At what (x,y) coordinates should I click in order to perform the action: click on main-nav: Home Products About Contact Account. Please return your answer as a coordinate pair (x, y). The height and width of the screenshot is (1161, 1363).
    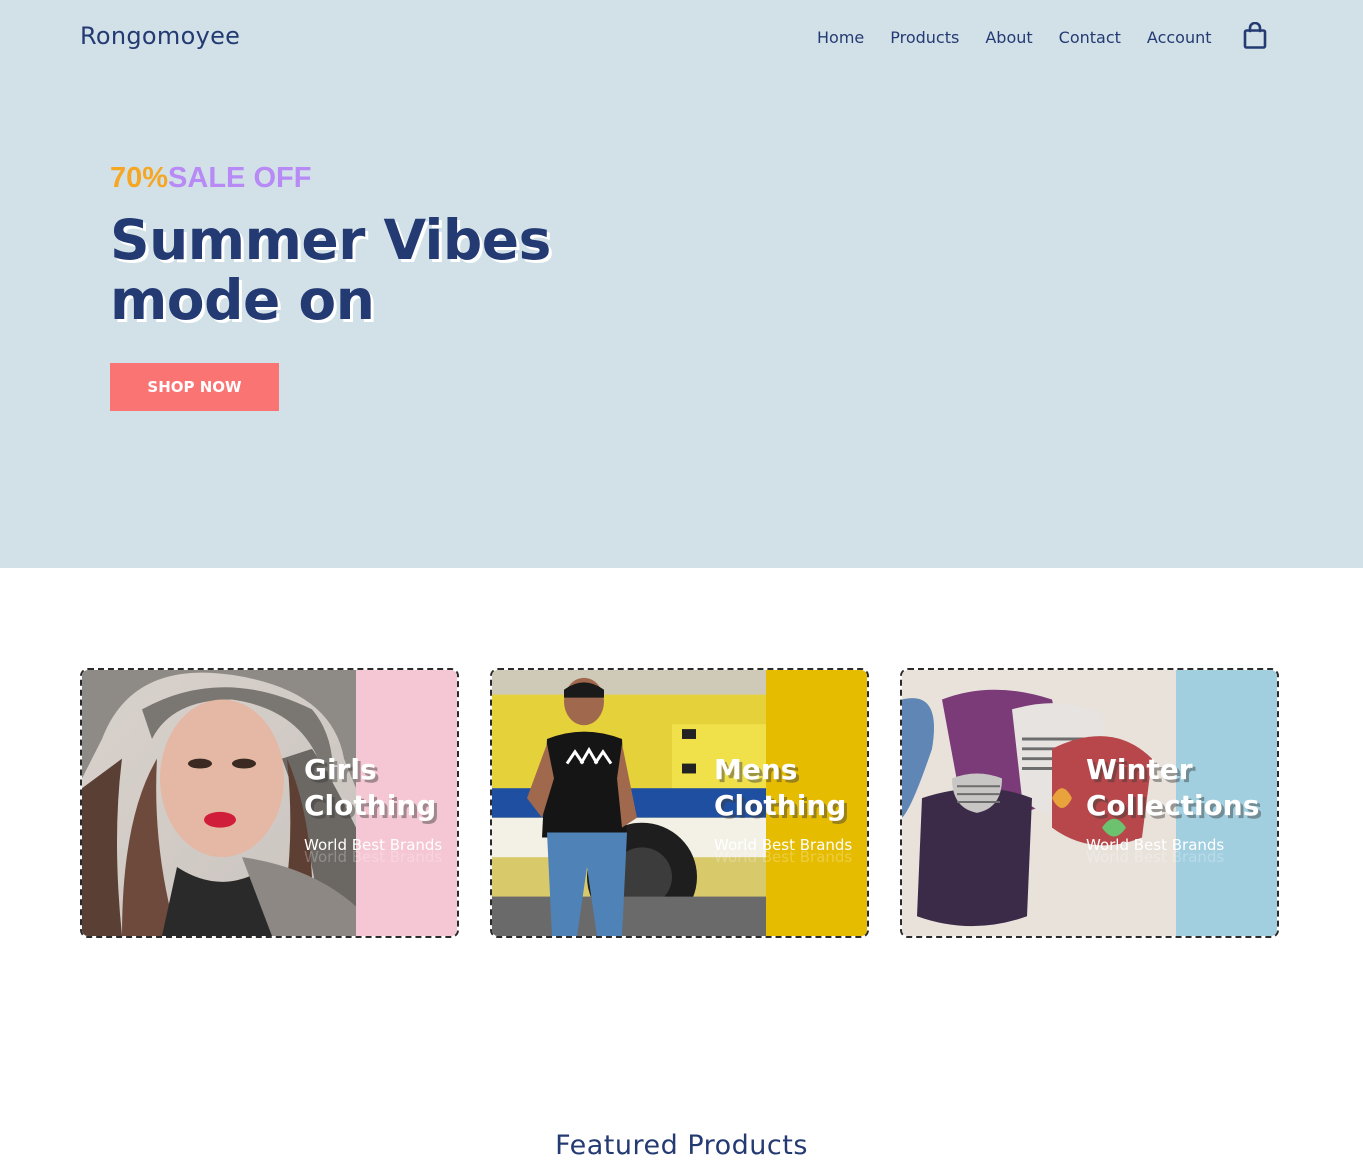
    Looking at the image, I should click on (1014, 37).